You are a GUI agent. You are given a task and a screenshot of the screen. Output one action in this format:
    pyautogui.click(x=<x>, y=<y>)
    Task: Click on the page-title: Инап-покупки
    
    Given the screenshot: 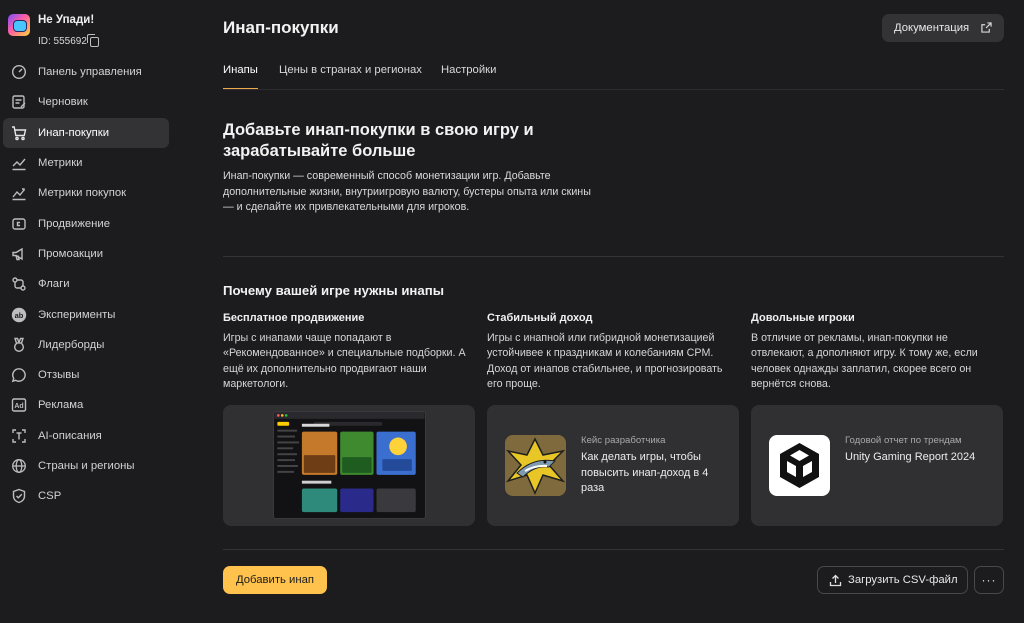 What is the action you would take?
    pyautogui.click(x=281, y=27)
    